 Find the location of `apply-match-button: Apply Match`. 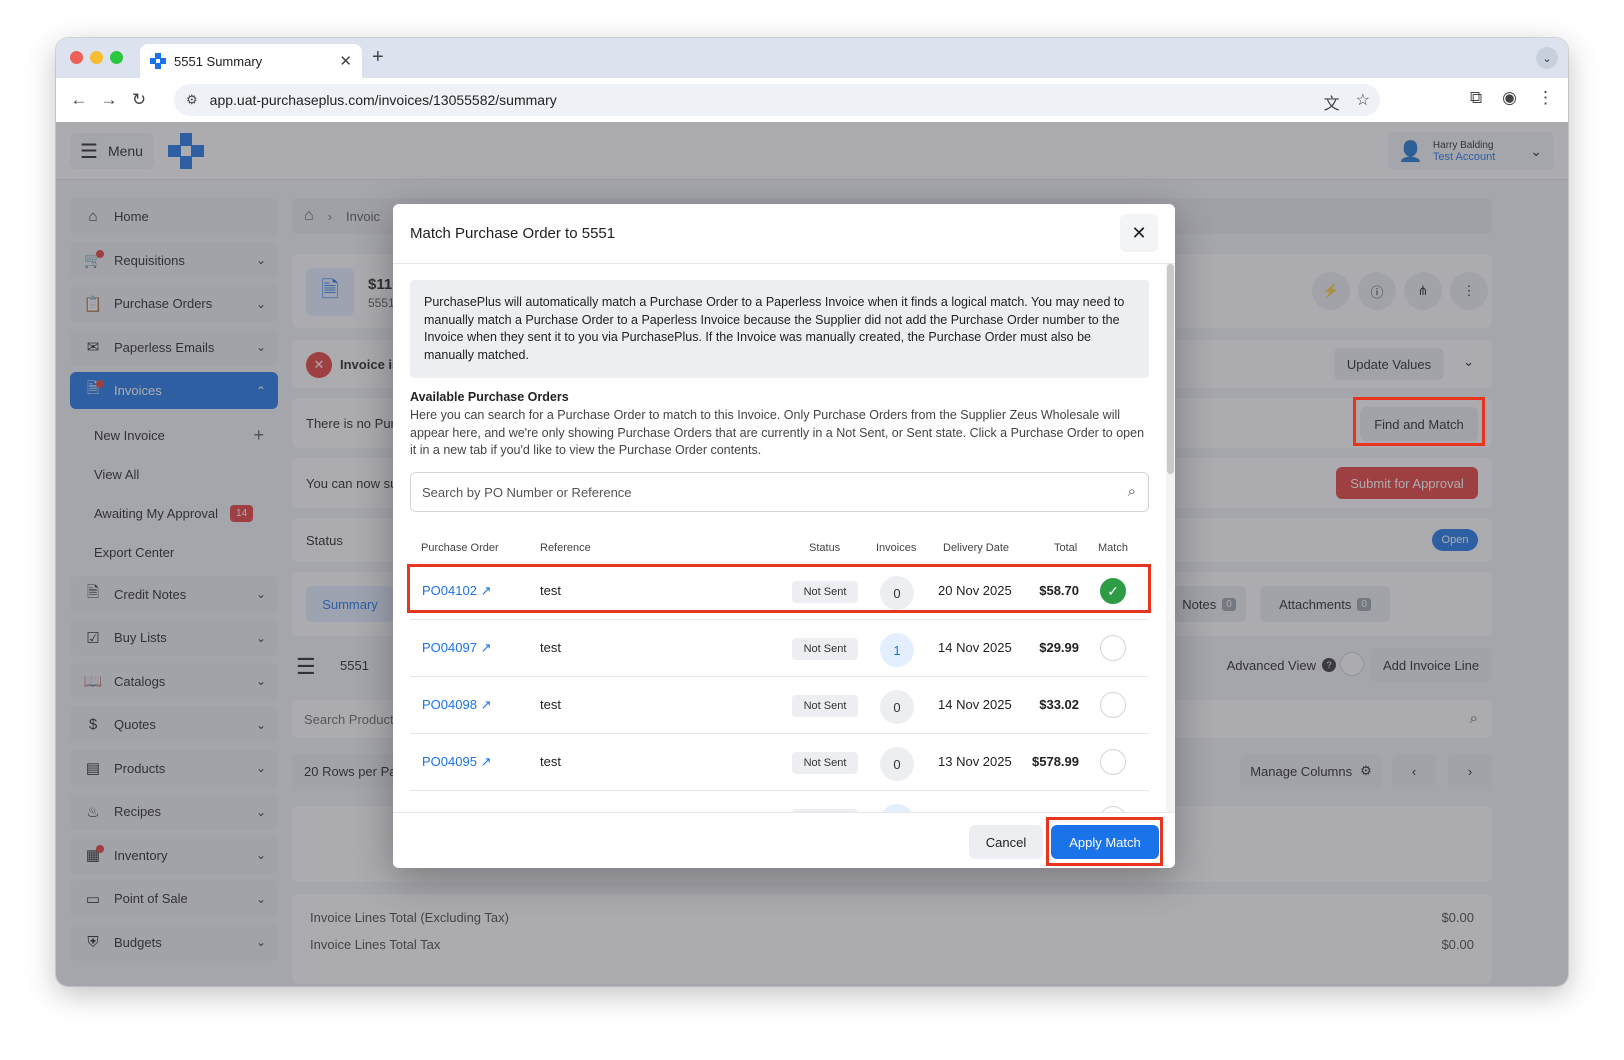

apply-match-button: Apply Match is located at coordinates (1105, 842).